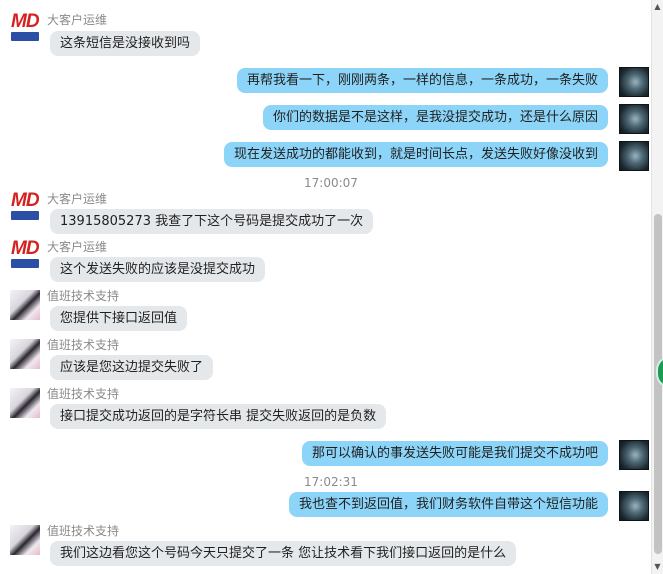 The image size is (663, 574). Describe the element at coordinates (657, 7) in the screenshot. I see `scroll-up-arrow-icon: ▲` at that location.